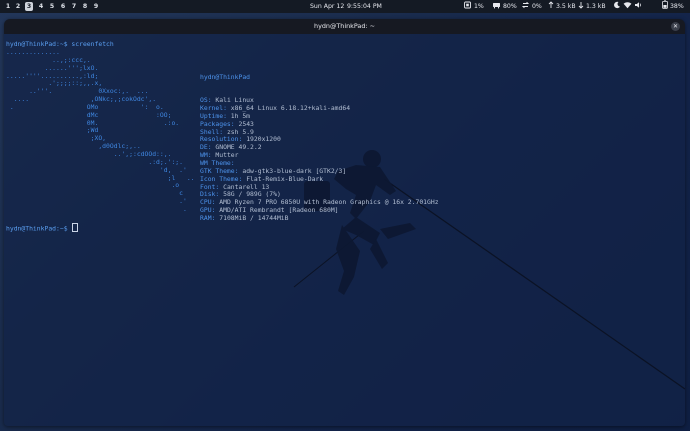 The width and height of the screenshot is (690, 431). I want to click on status-icons, so click(628, 6).